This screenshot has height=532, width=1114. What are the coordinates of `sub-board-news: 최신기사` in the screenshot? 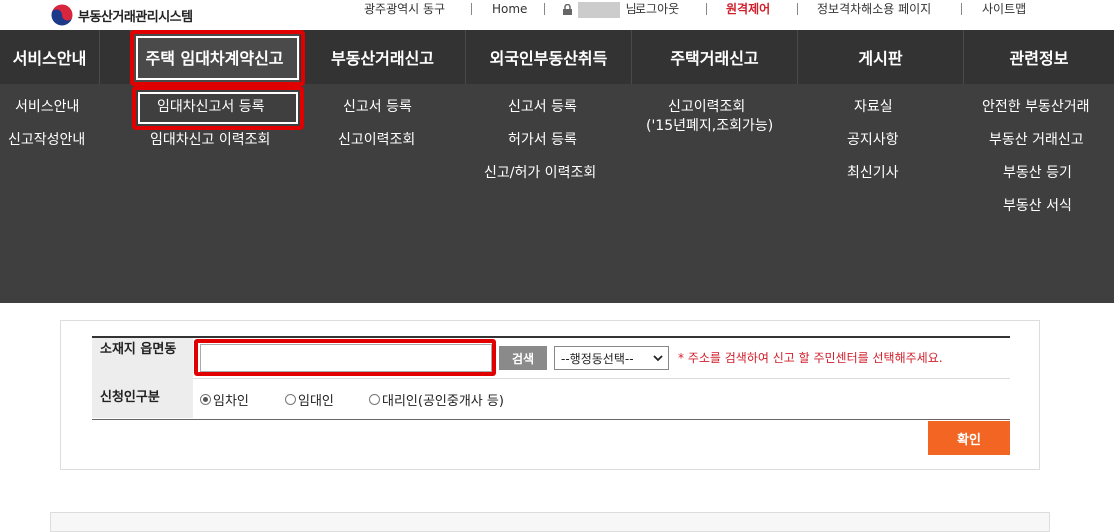 It's located at (873, 173).